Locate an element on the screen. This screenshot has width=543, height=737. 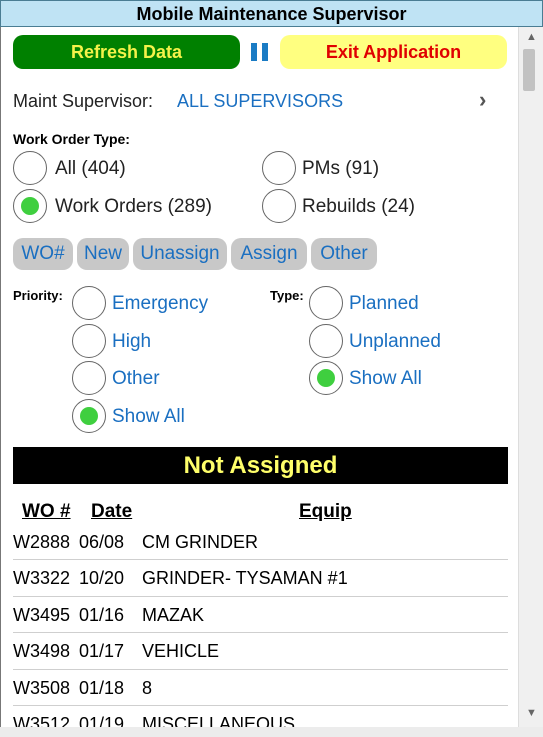
tab-unassign: Unassign is located at coordinates (180, 254).